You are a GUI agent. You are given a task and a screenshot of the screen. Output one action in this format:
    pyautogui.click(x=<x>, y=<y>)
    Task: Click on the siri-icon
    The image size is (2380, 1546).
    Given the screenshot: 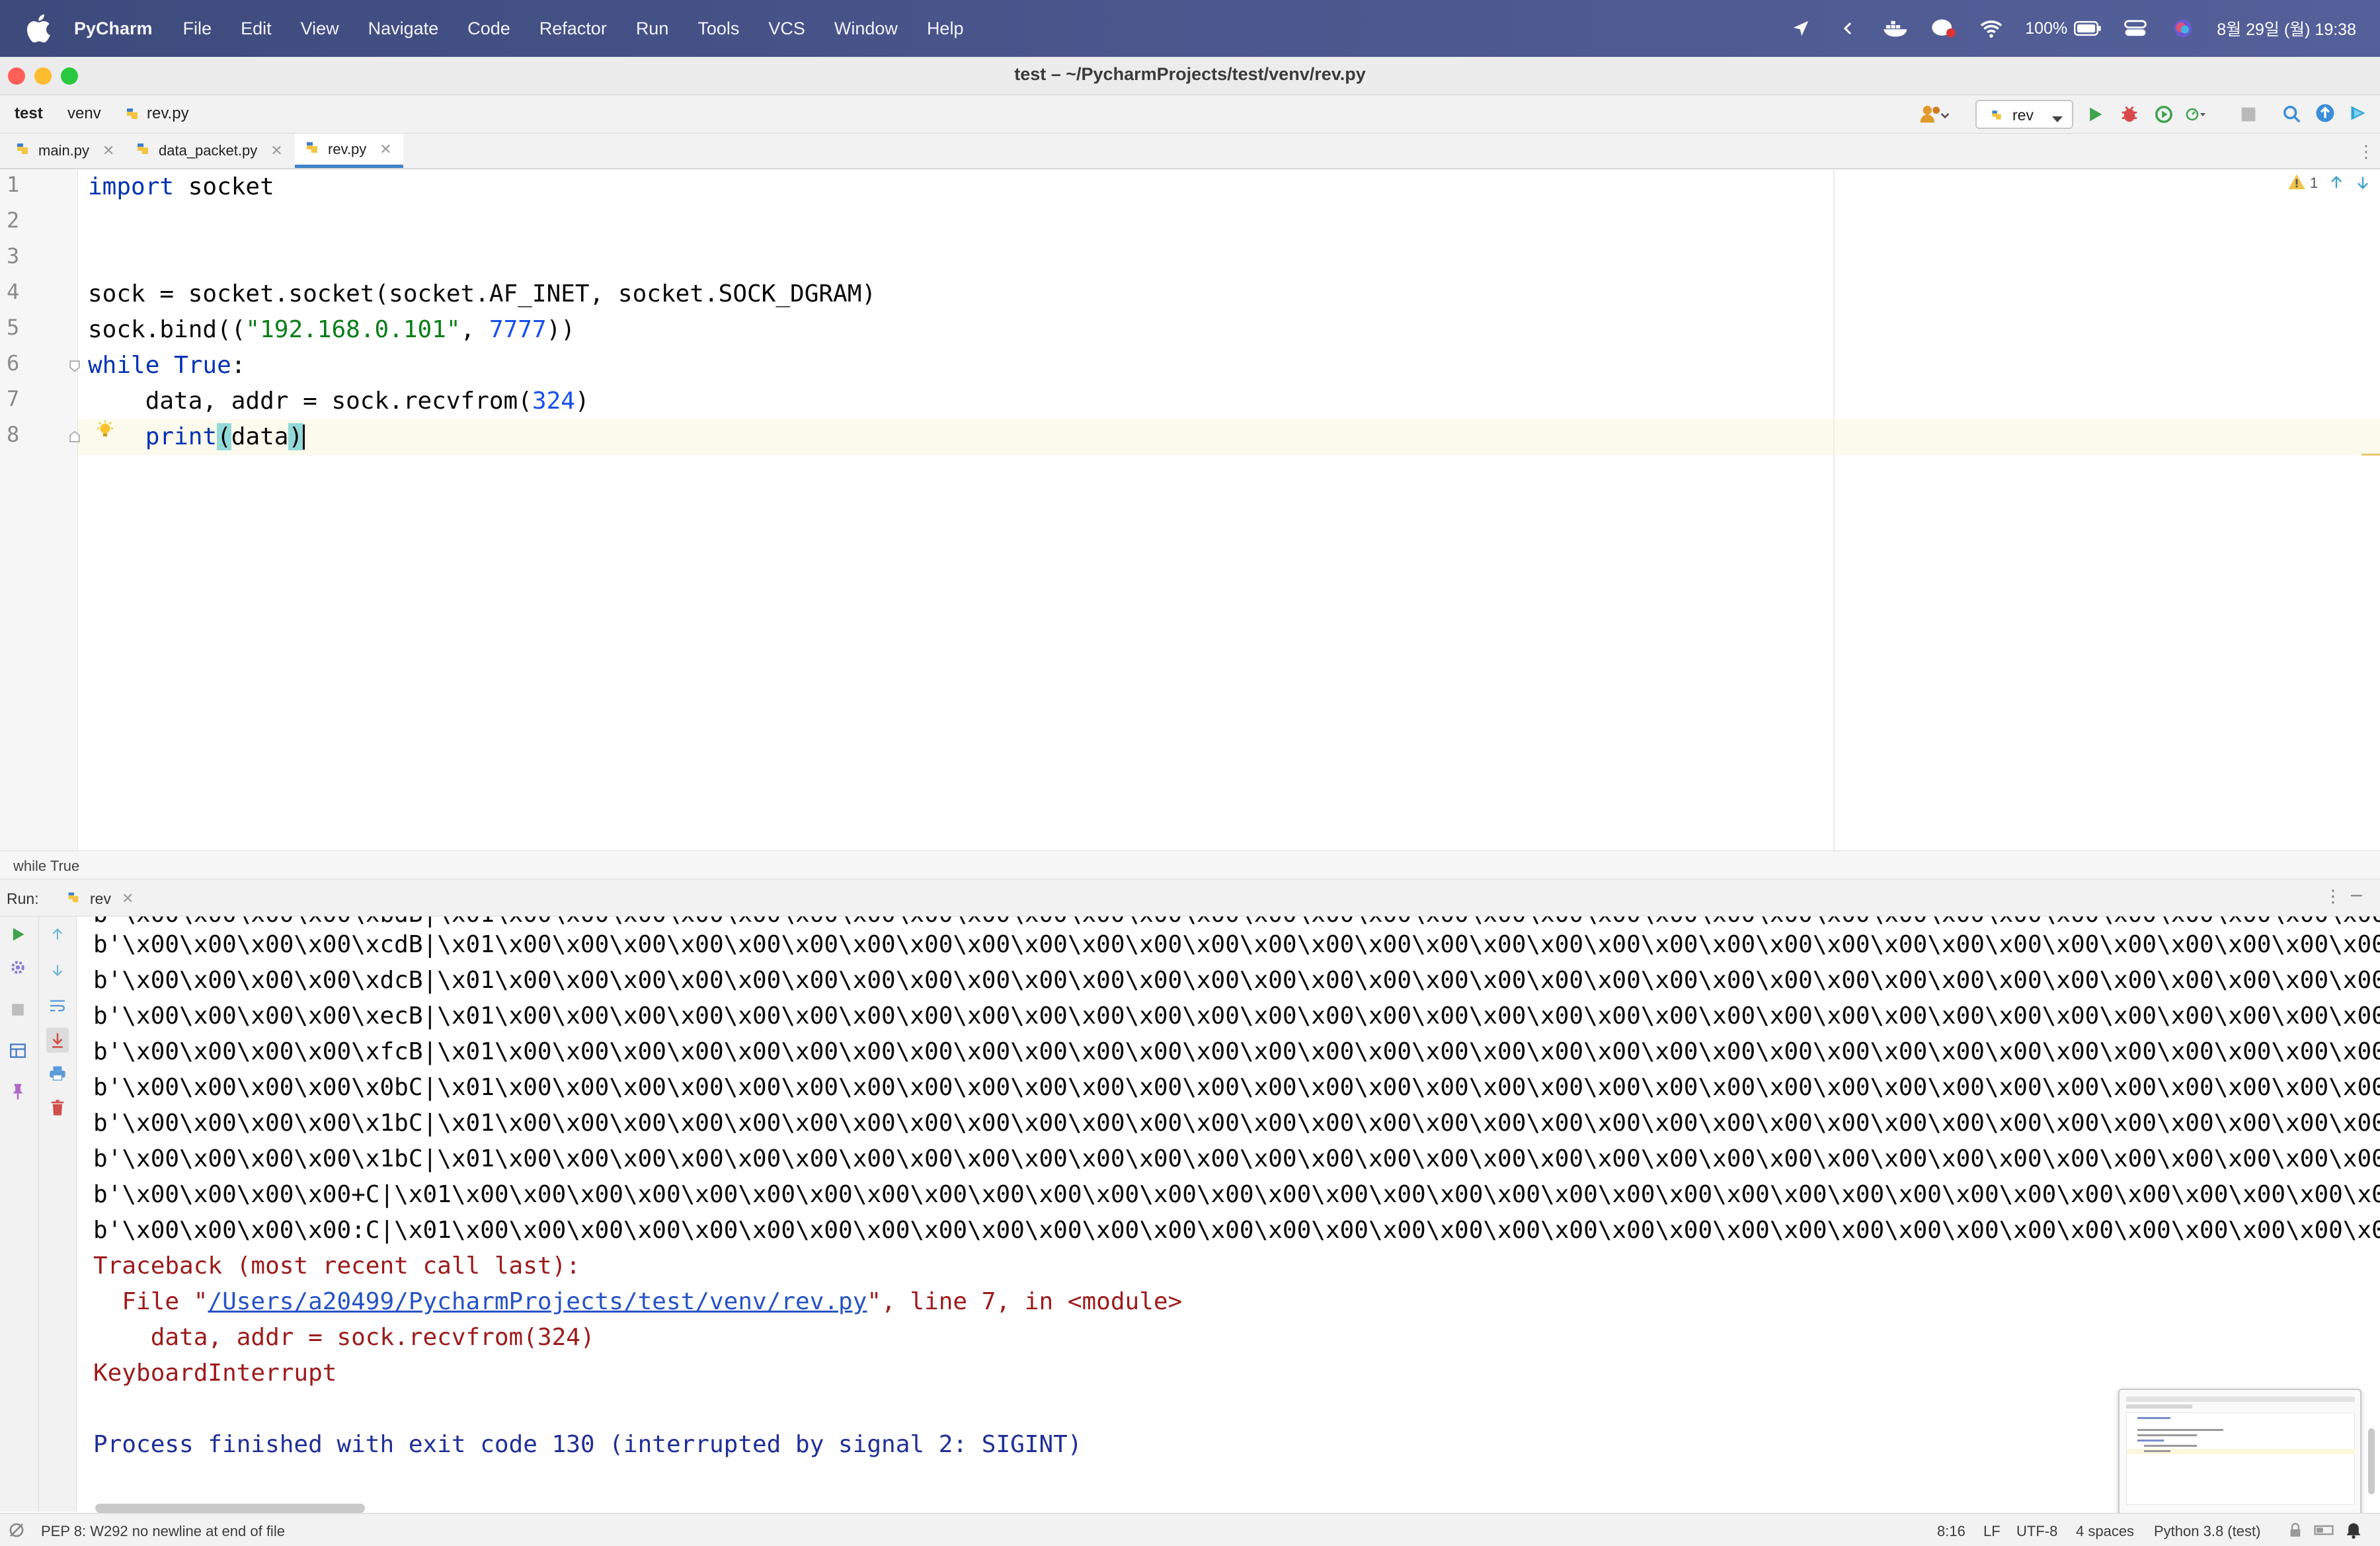 What is the action you would take?
    pyautogui.click(x=2183, y=28)
    